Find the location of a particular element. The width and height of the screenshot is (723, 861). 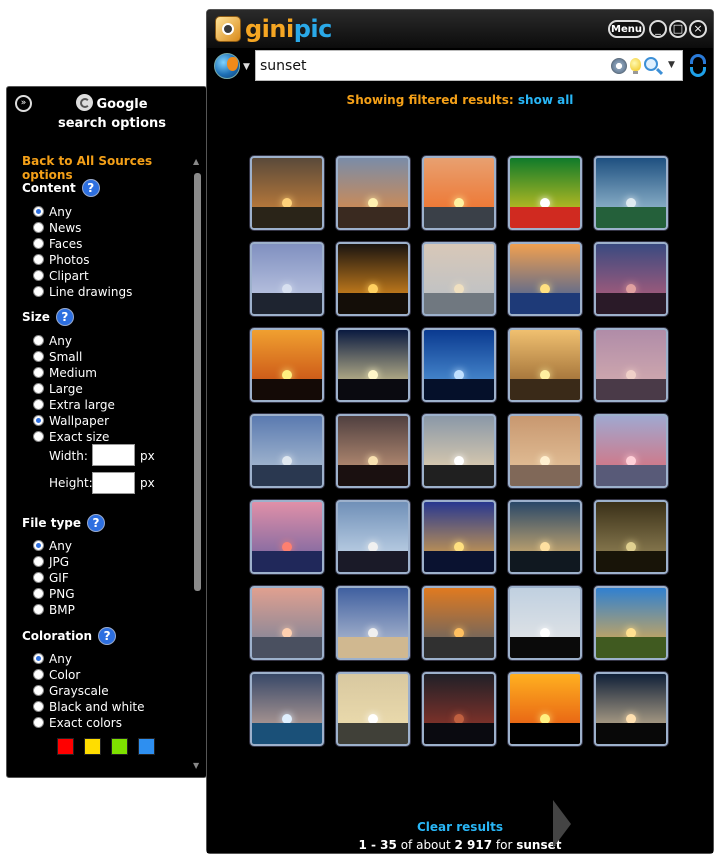

minimize-button: _ is located at coordinates (658, 29).